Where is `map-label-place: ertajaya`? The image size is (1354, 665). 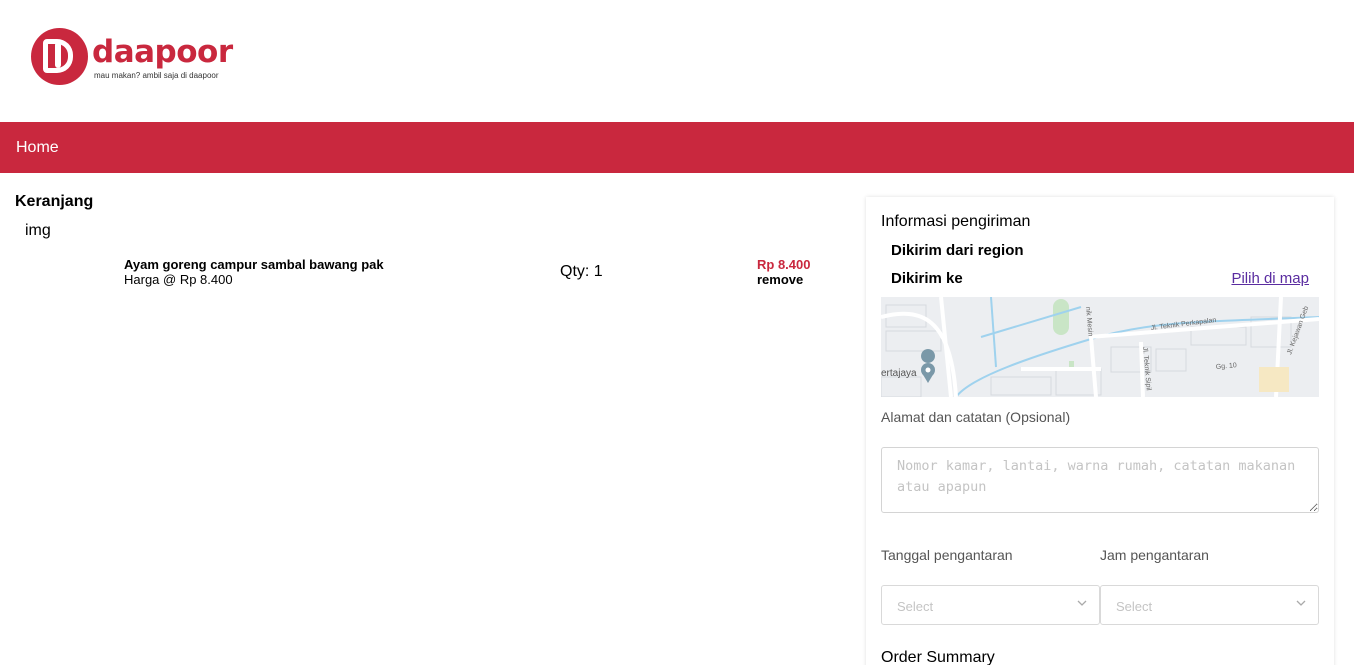 map-label-place: ertajaya is located at coordinates (899, 373).